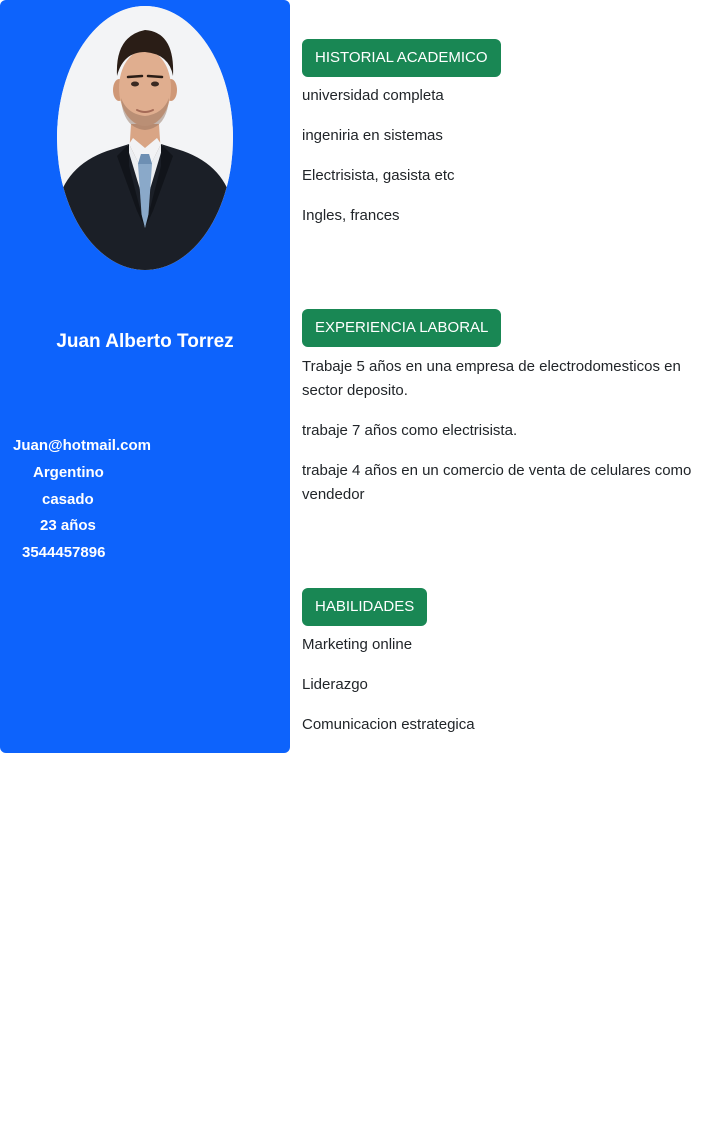  I want to click on section-title-academic: HISTORIAL ACADEMICO, so click(401, 58).